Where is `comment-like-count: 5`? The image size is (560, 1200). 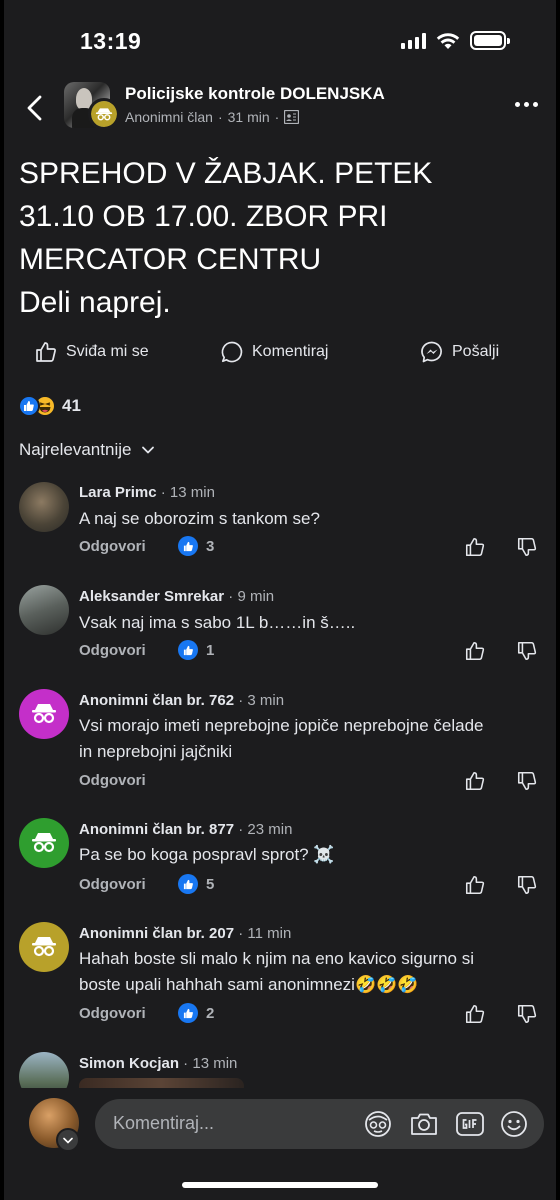
comment-like-count: 5 is located at coordinates (196, 884).